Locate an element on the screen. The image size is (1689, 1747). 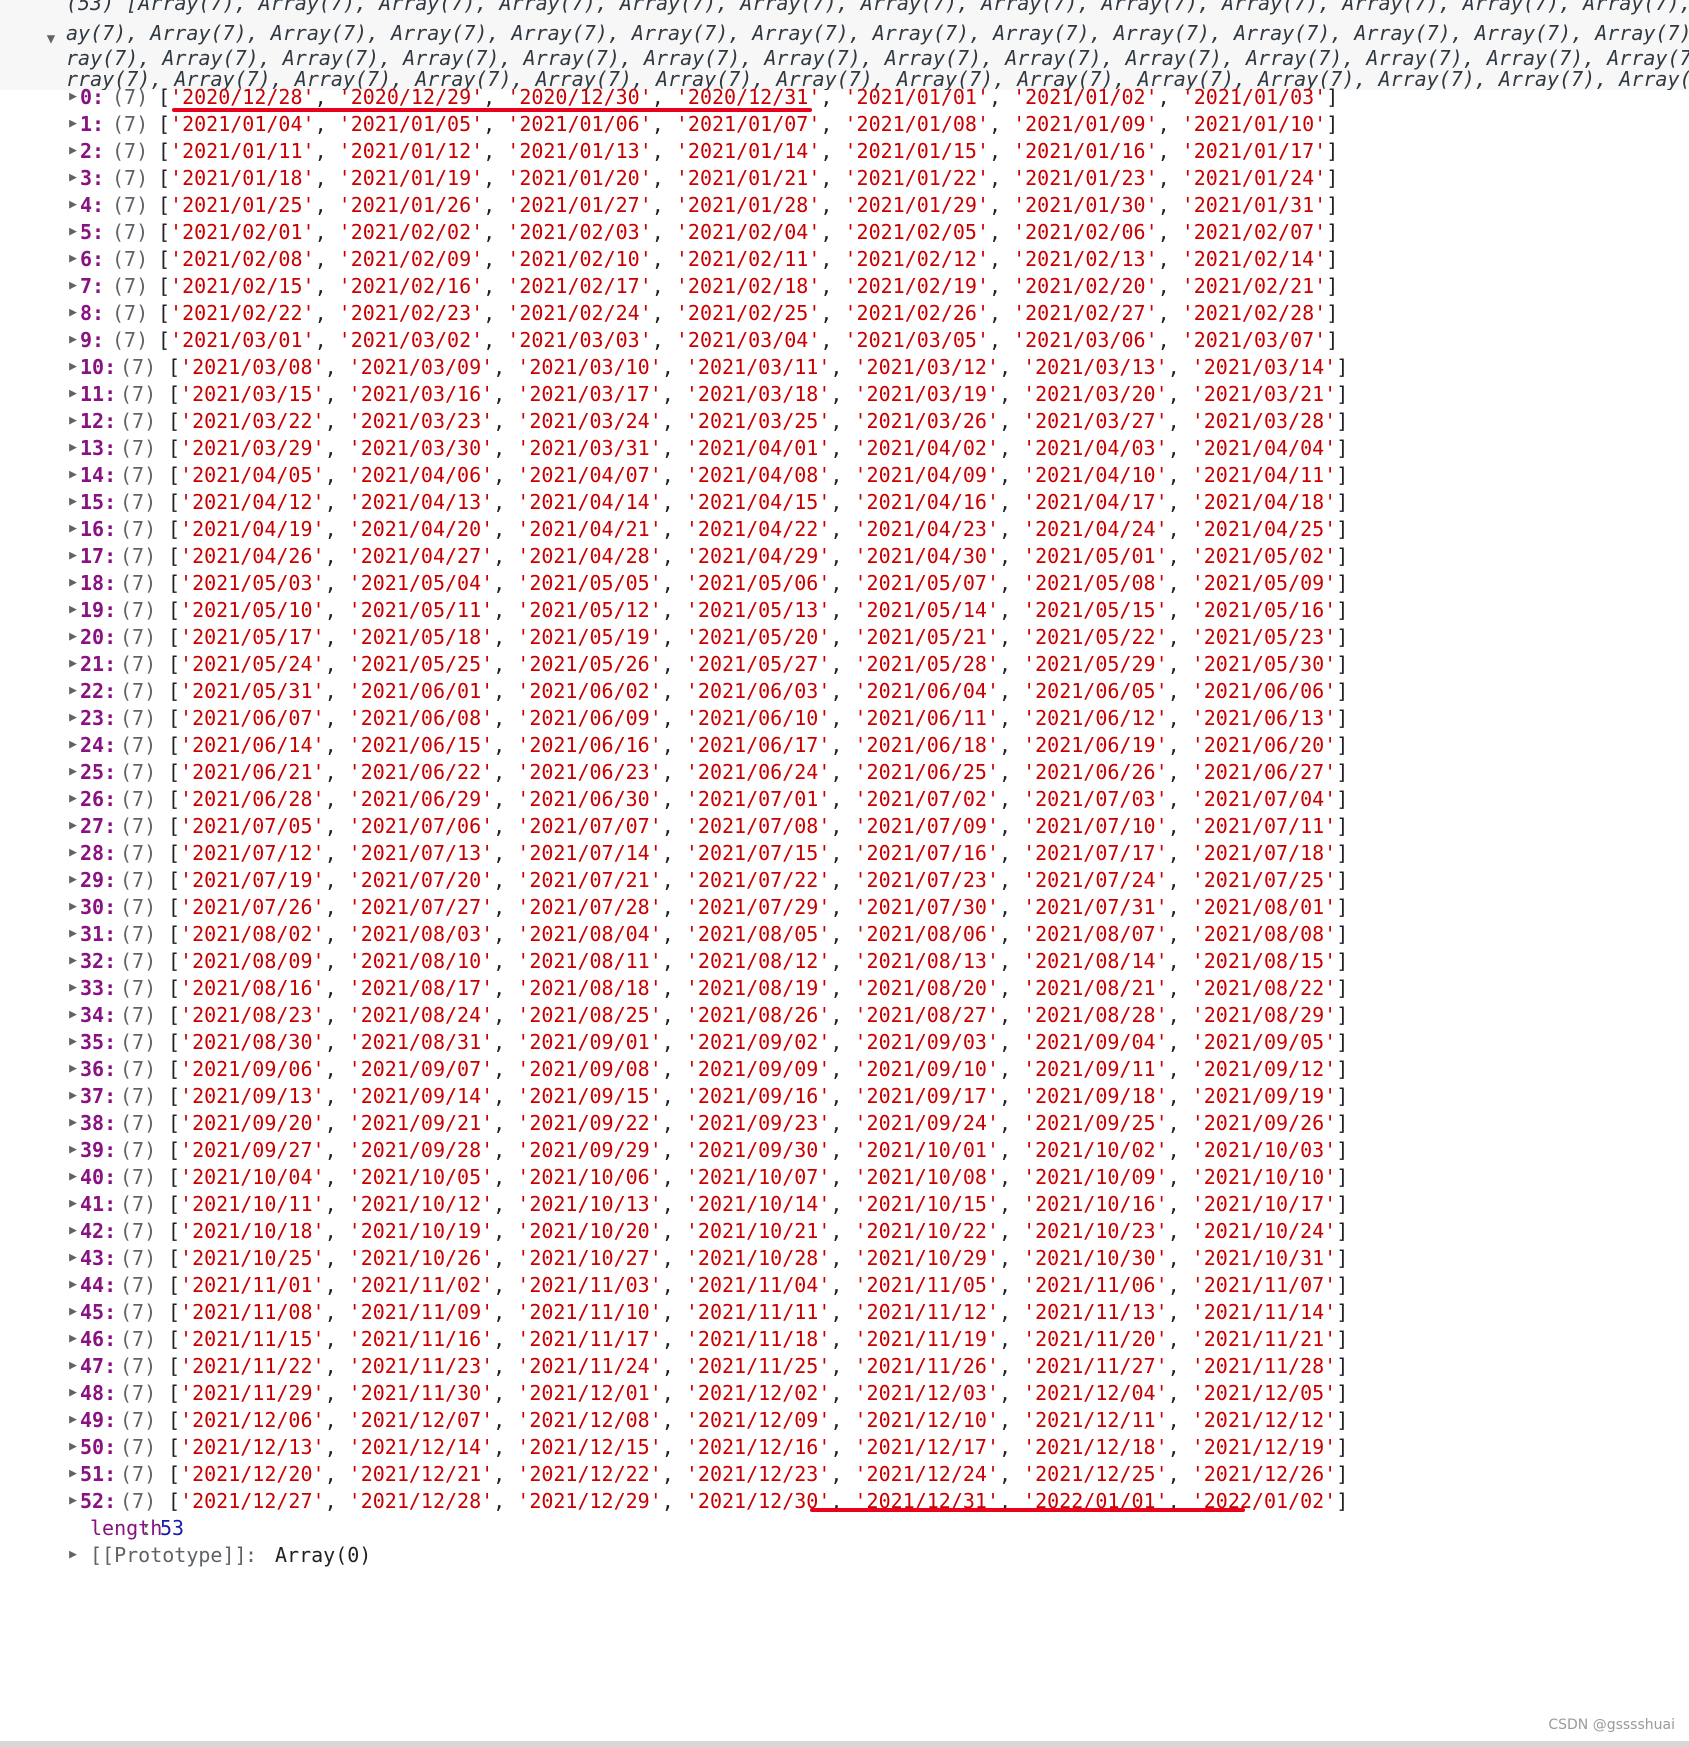
entry-colon: : is located at coordinates (110, 448).